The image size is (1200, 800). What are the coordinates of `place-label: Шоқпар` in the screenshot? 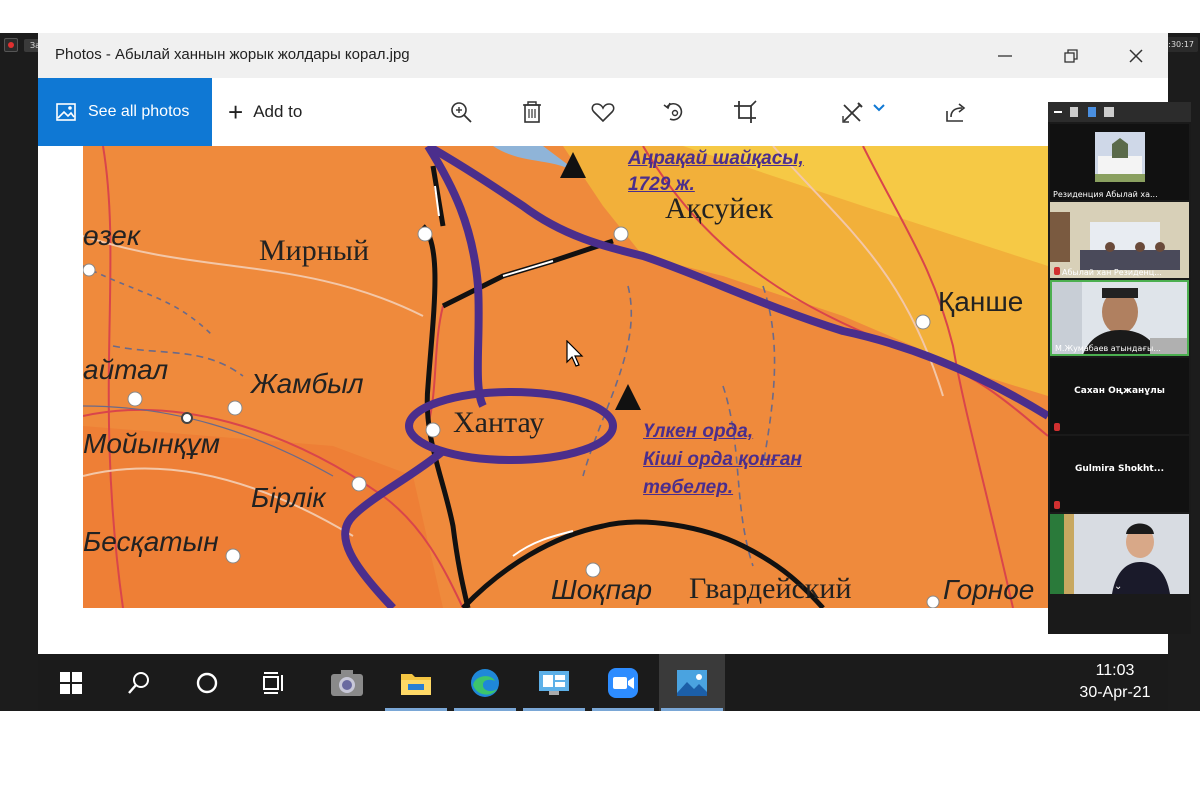 It's located at (602, 589).